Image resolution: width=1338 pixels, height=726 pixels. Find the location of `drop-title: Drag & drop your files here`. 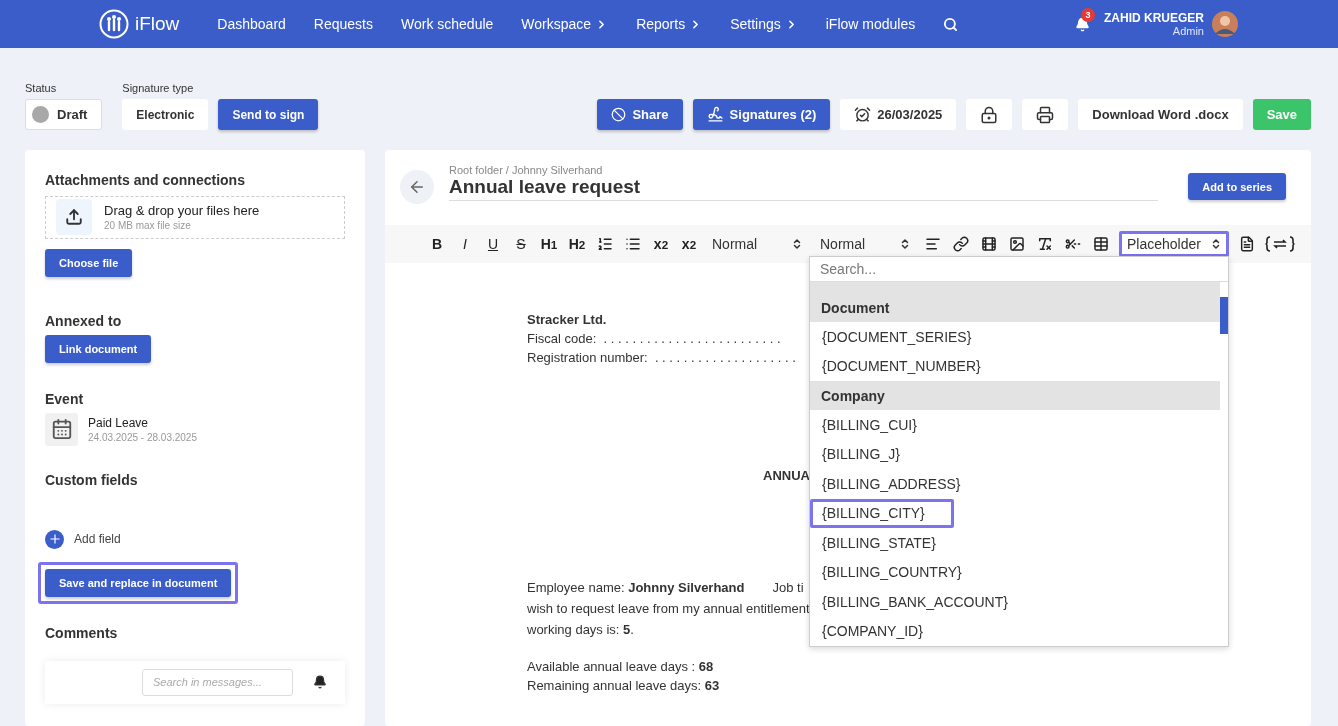

drop-title: Drag & drop your files here is located at coordinates (182, 211).